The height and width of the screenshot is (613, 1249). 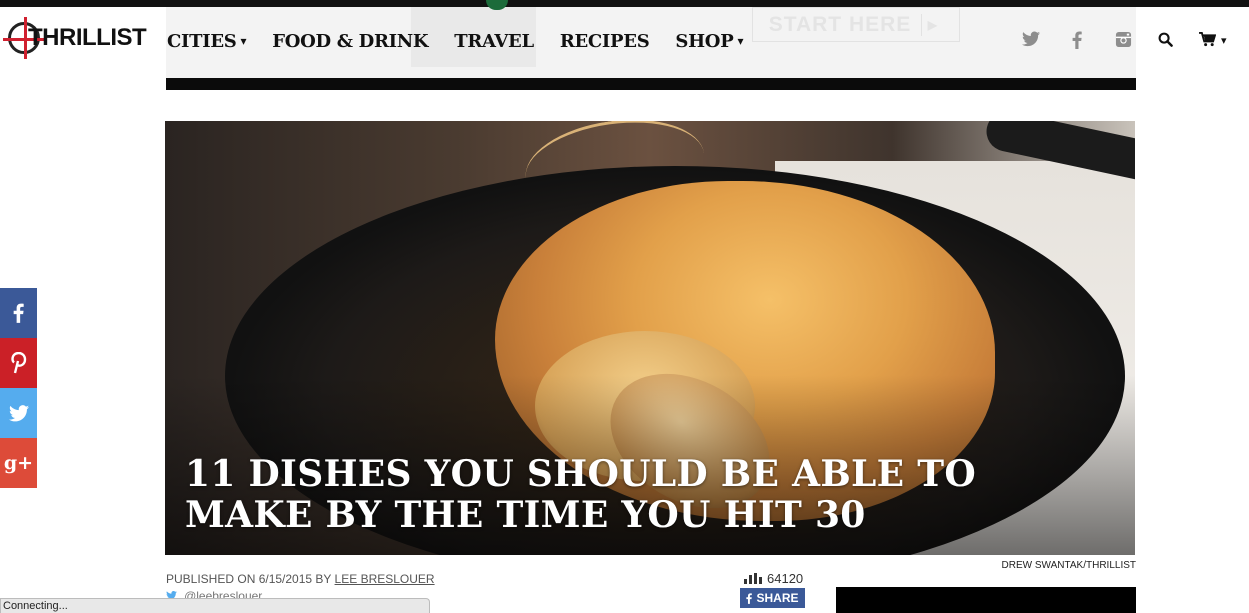 I want to click on thrillist-logo: THRILLIST, so click(x=80, y=38).